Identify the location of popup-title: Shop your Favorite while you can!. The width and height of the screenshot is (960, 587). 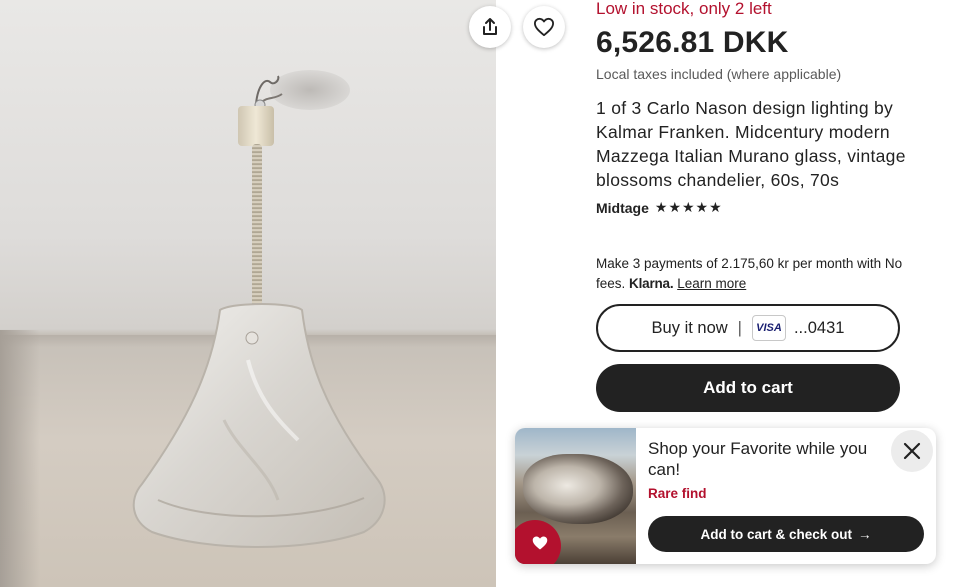
(758, 459).